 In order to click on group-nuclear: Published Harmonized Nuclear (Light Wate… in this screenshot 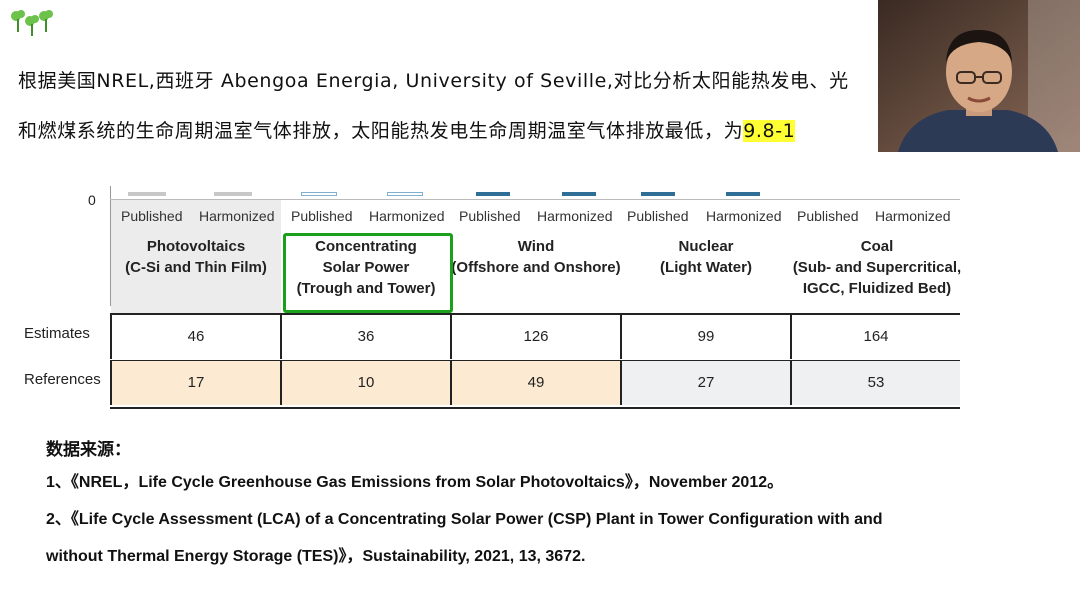, I will do `click(706, 258)`.